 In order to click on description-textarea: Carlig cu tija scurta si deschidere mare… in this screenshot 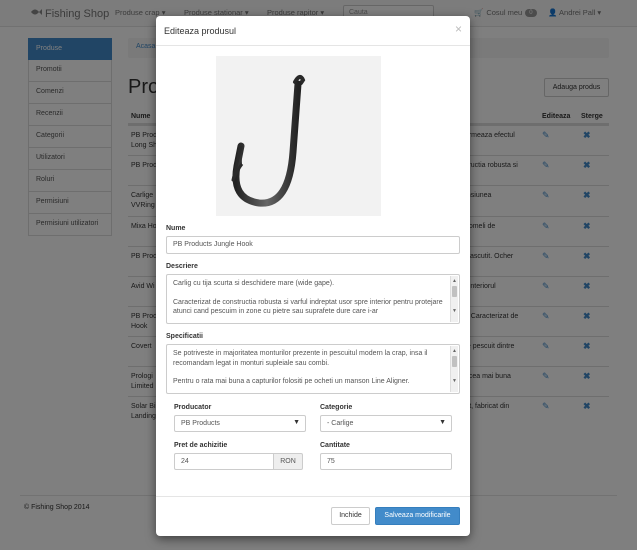, I will do `click(313, 299)`.